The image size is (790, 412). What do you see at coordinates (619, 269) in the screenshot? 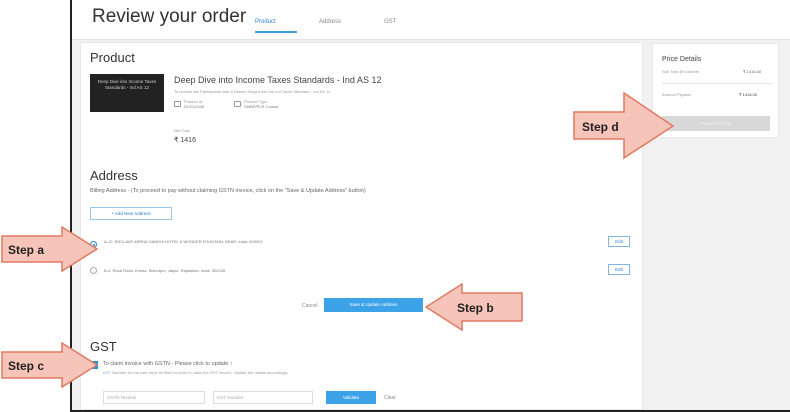
I see `edit-address-2-button: Edit` at bounding box center [619, 269].